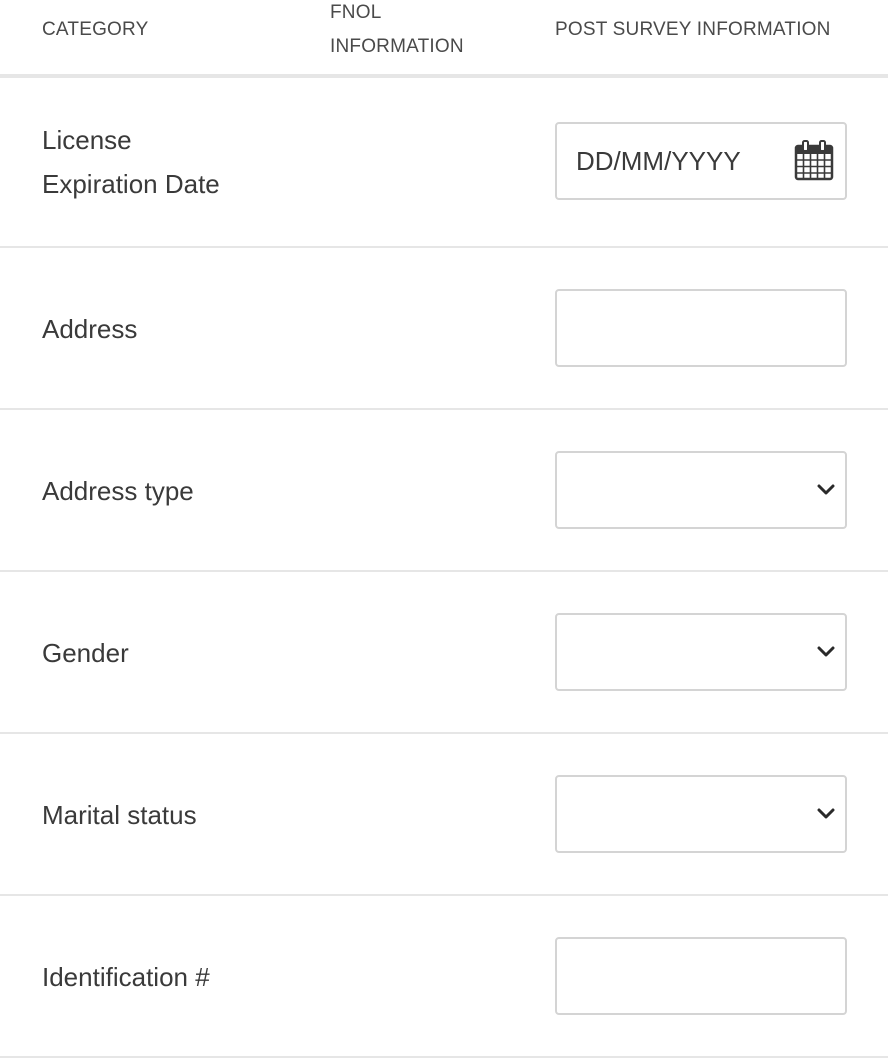  Describe the element at coordinates (410, 32) in the screenshot. I see `column-header-fnol: FNOL INFORMATION` at that location.